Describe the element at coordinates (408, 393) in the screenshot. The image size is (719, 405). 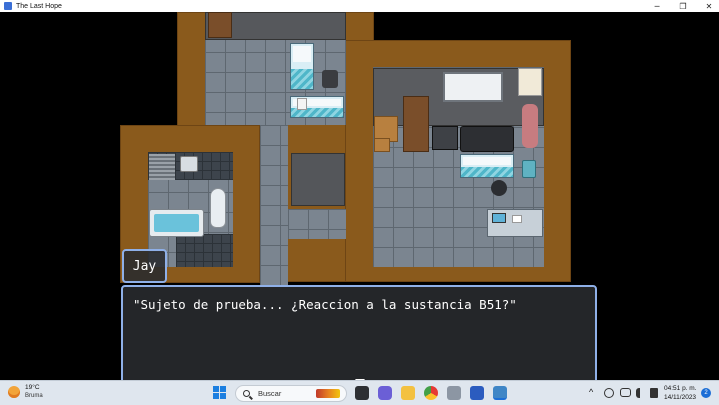
I see `file-explorer-icon` at that location.